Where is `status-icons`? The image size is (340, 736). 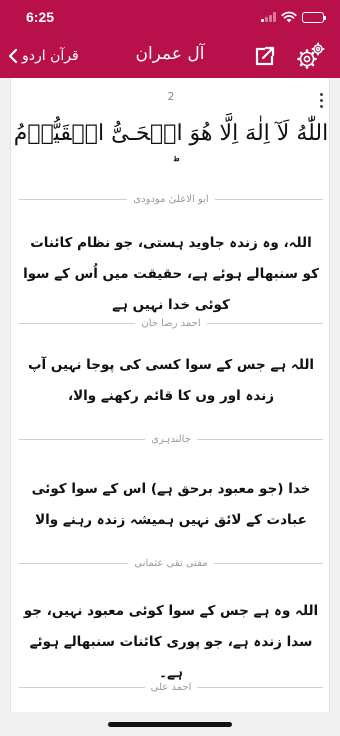 status-icons is located at coordinates (293, 17).